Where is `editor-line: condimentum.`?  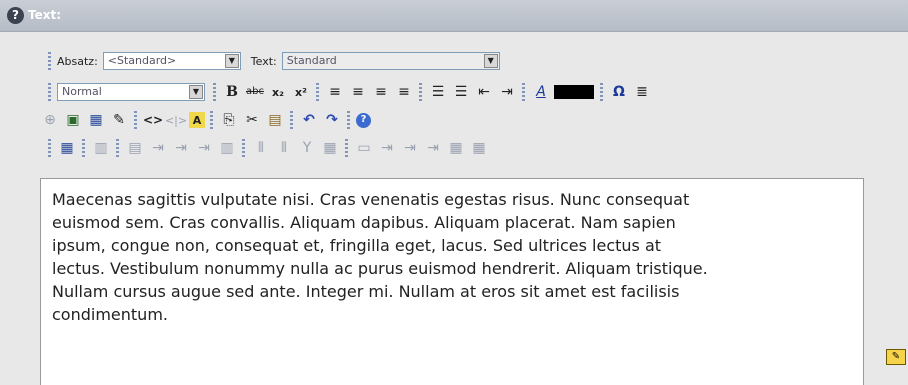
editor-line: condimentum. is located at coordinates (110, 314).